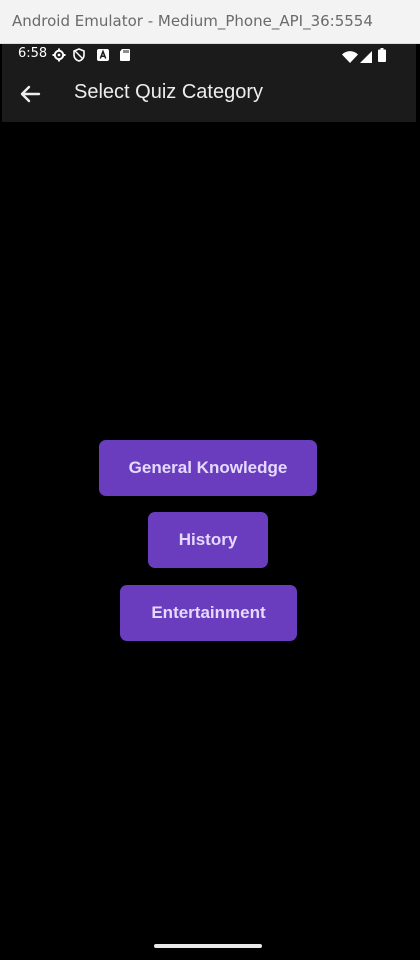 The height and width of the screenshot is (960, 420). Describe the element at coordinates (208, 946) in the screenshot. I see `gesture-nav-handle` at that location.